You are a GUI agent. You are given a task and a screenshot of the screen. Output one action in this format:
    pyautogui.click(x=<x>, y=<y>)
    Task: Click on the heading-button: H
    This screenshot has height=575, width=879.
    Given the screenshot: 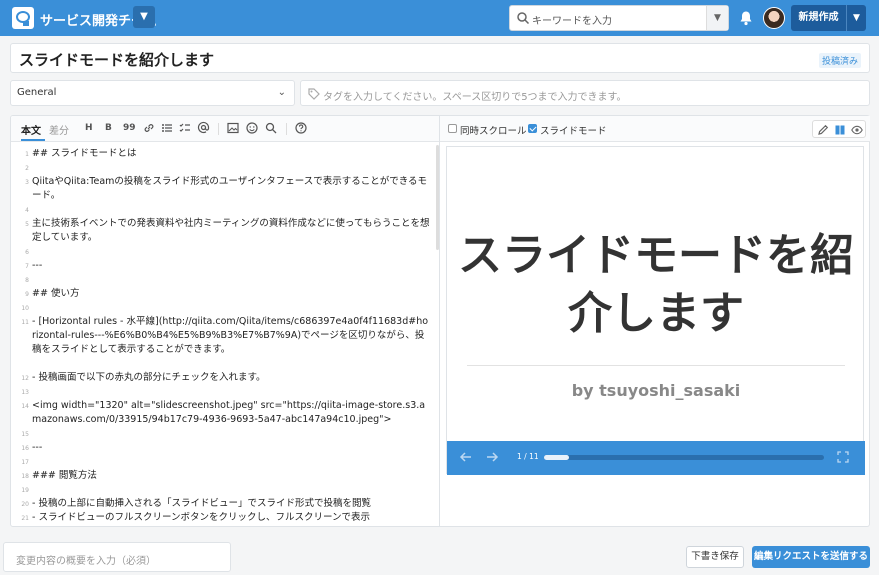 What is the action you would take?
    pyautogui.click(x=89, y=128)
    